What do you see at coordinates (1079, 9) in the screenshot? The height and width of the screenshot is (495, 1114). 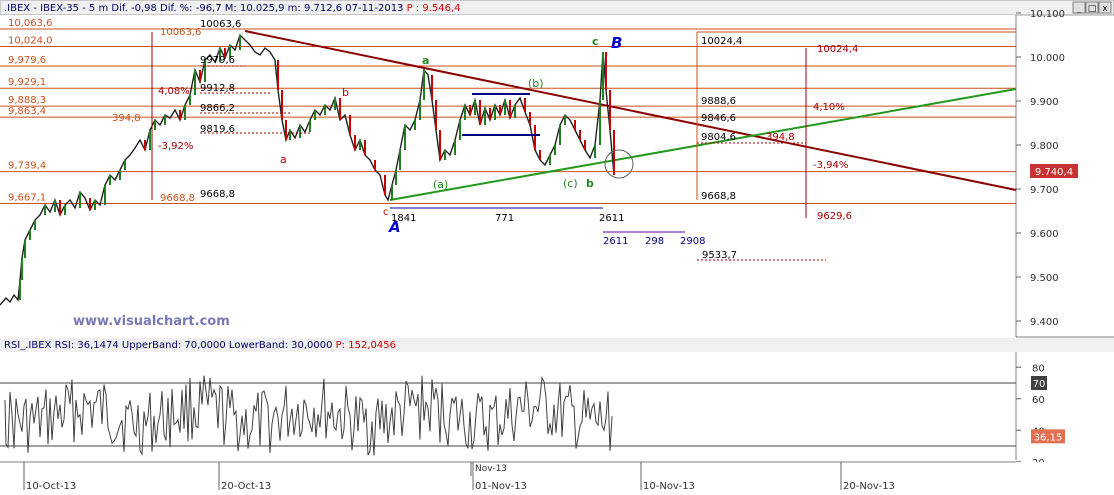 I see `window-button-label: _` at bounding box center [1079, 9].